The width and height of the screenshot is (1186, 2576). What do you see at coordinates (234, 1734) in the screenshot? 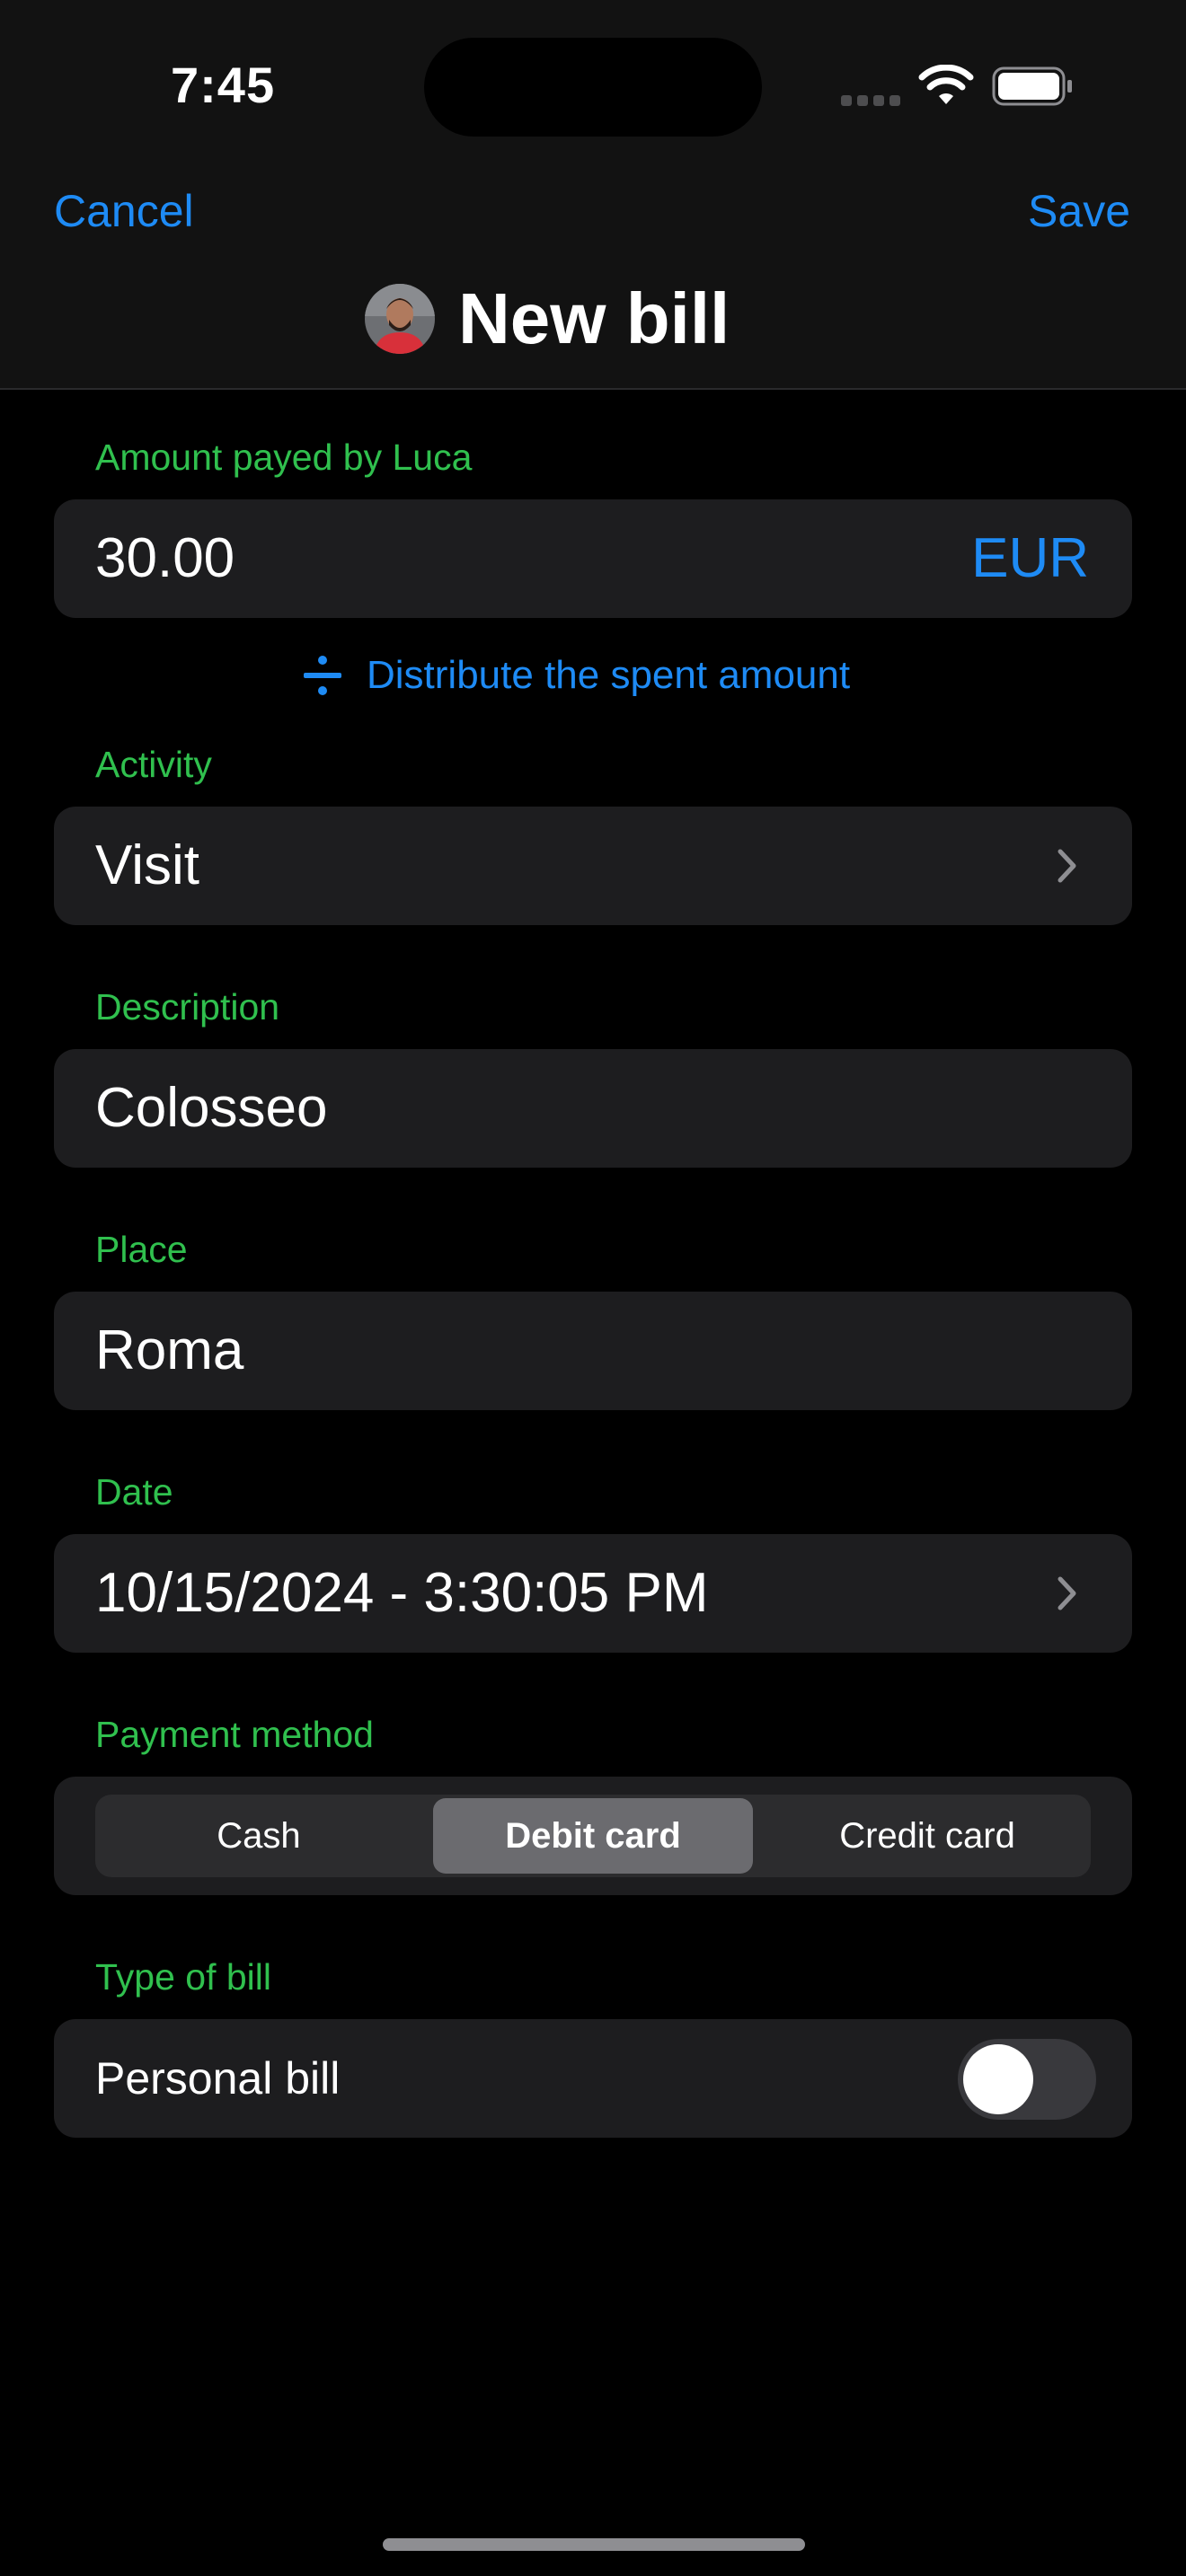
I see `payment-method-section-label: Payment method` at bounding box center [234, 1734].